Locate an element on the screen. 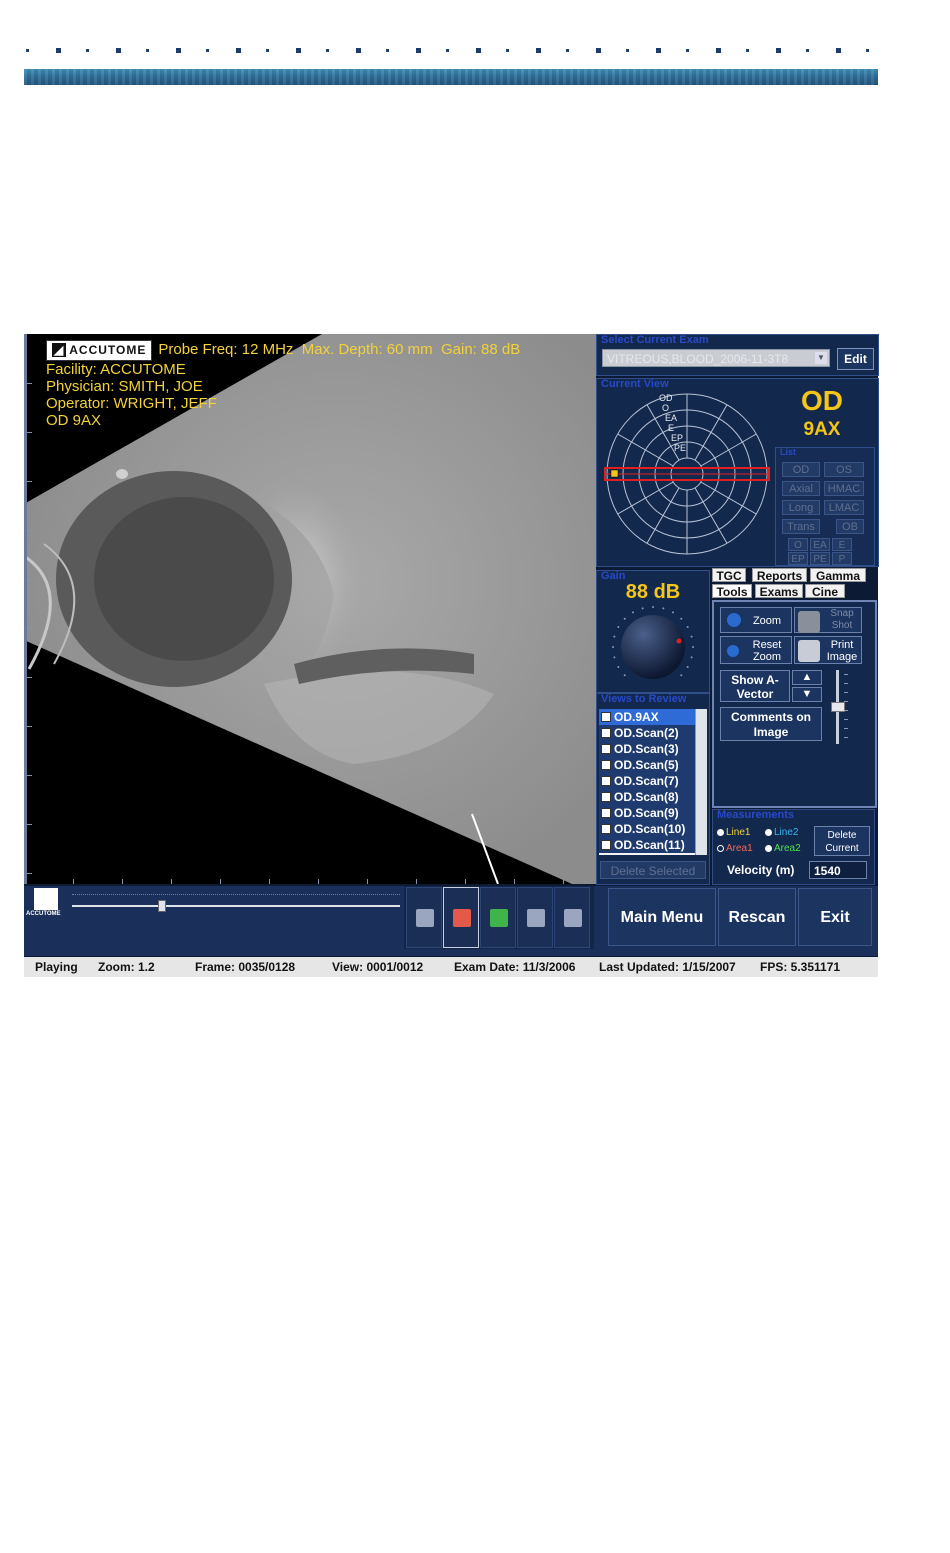  zoom-button: Zoom is located at coordinates (756, 620).